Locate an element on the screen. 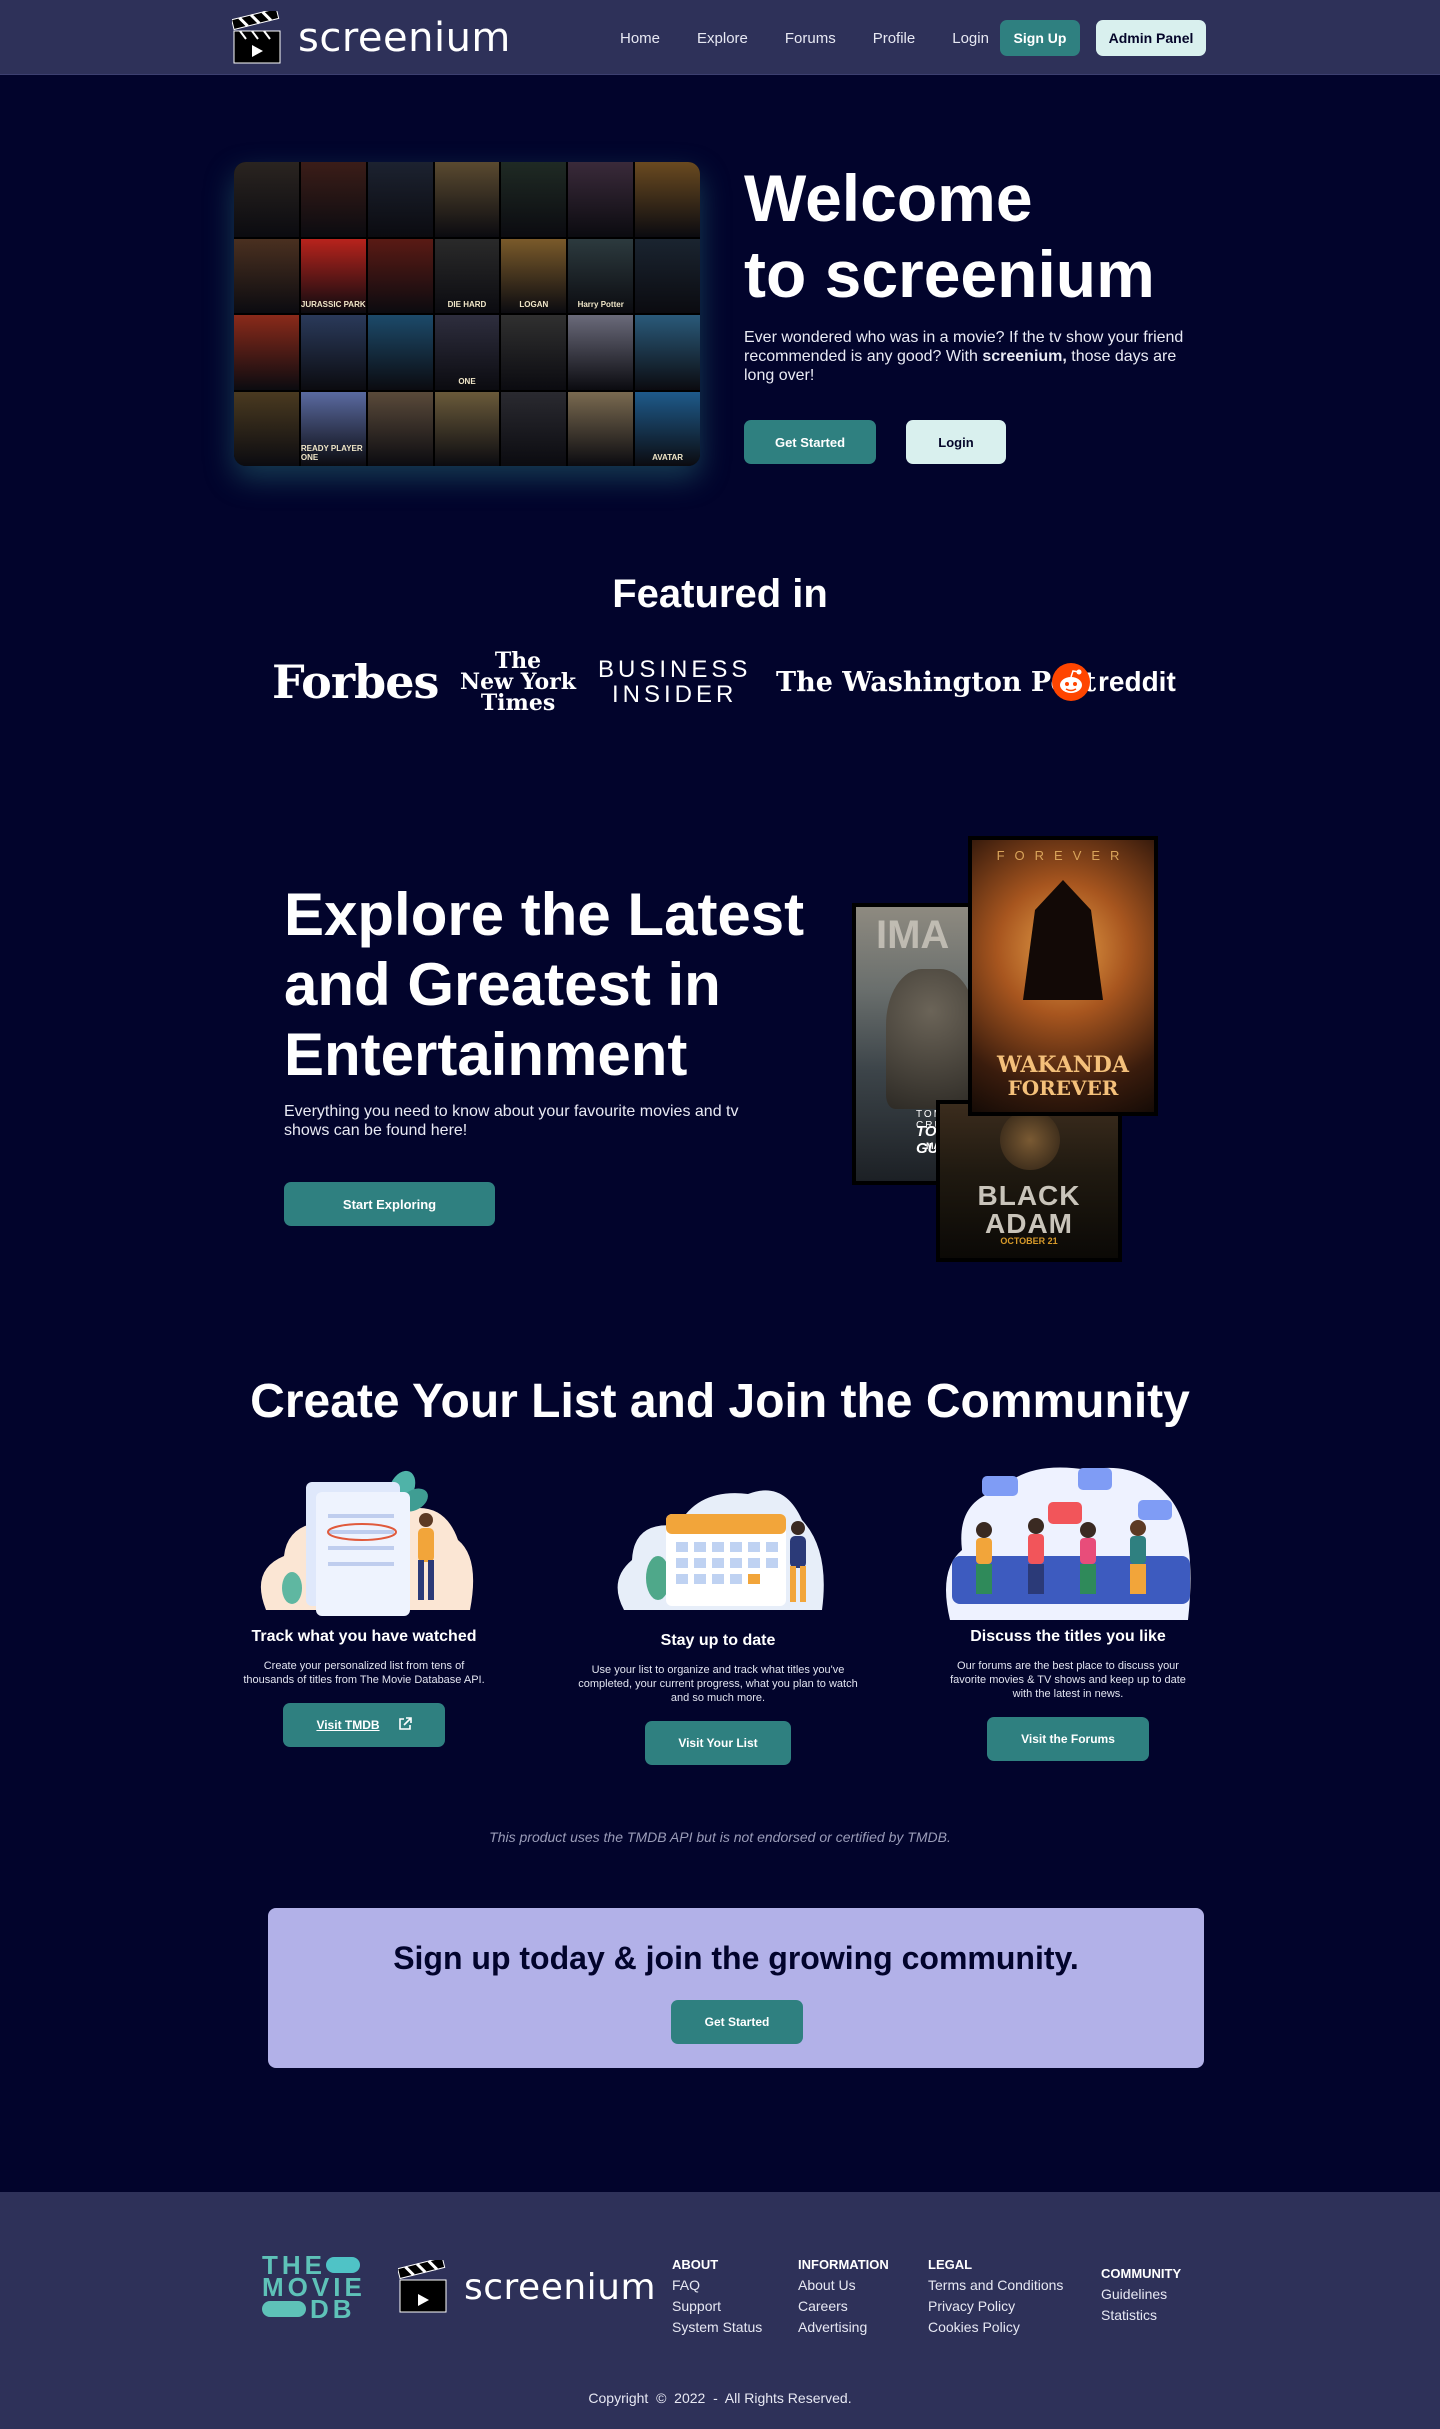 The height and width of the screenshot is (2429, 1440). footer-link-cookies: Cookies Policy is located at coordinates (995, 2327).